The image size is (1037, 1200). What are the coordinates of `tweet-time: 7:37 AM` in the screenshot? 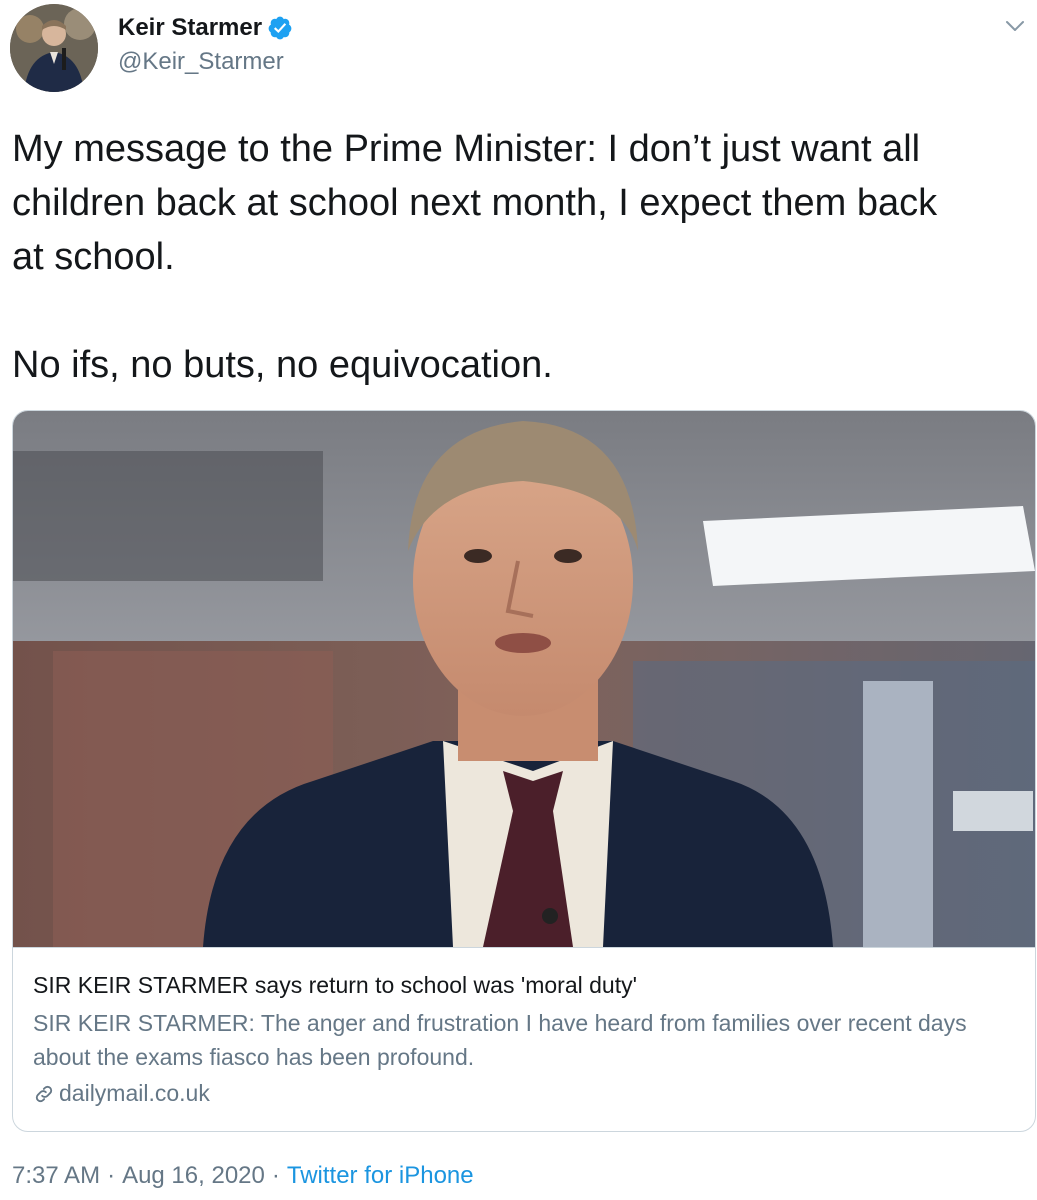 It's located at (56, 1175).